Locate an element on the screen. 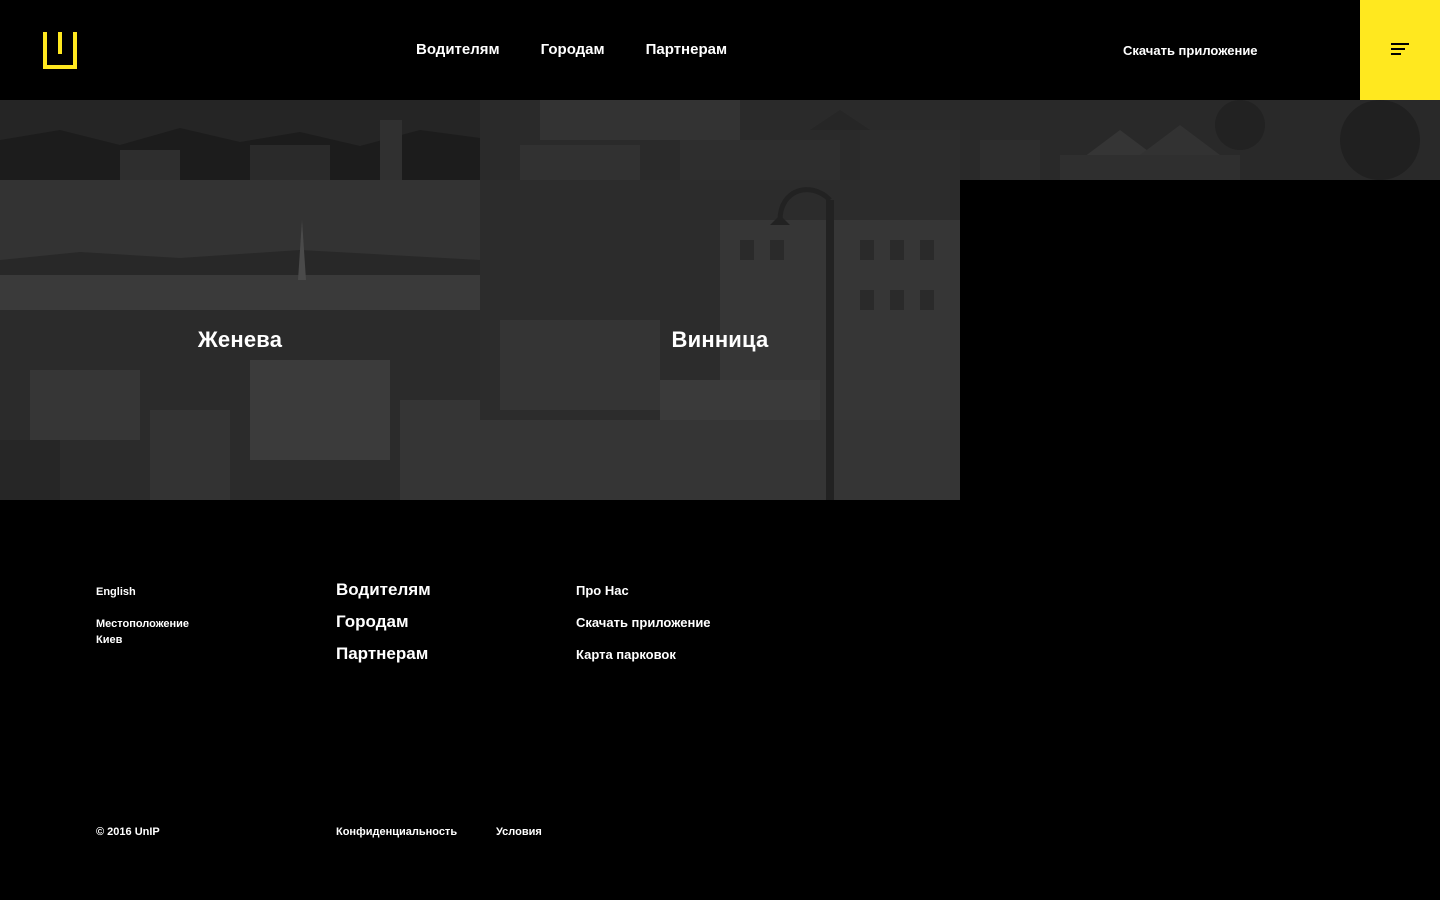  bracket-u-logo is located at coordinates (60, 50).